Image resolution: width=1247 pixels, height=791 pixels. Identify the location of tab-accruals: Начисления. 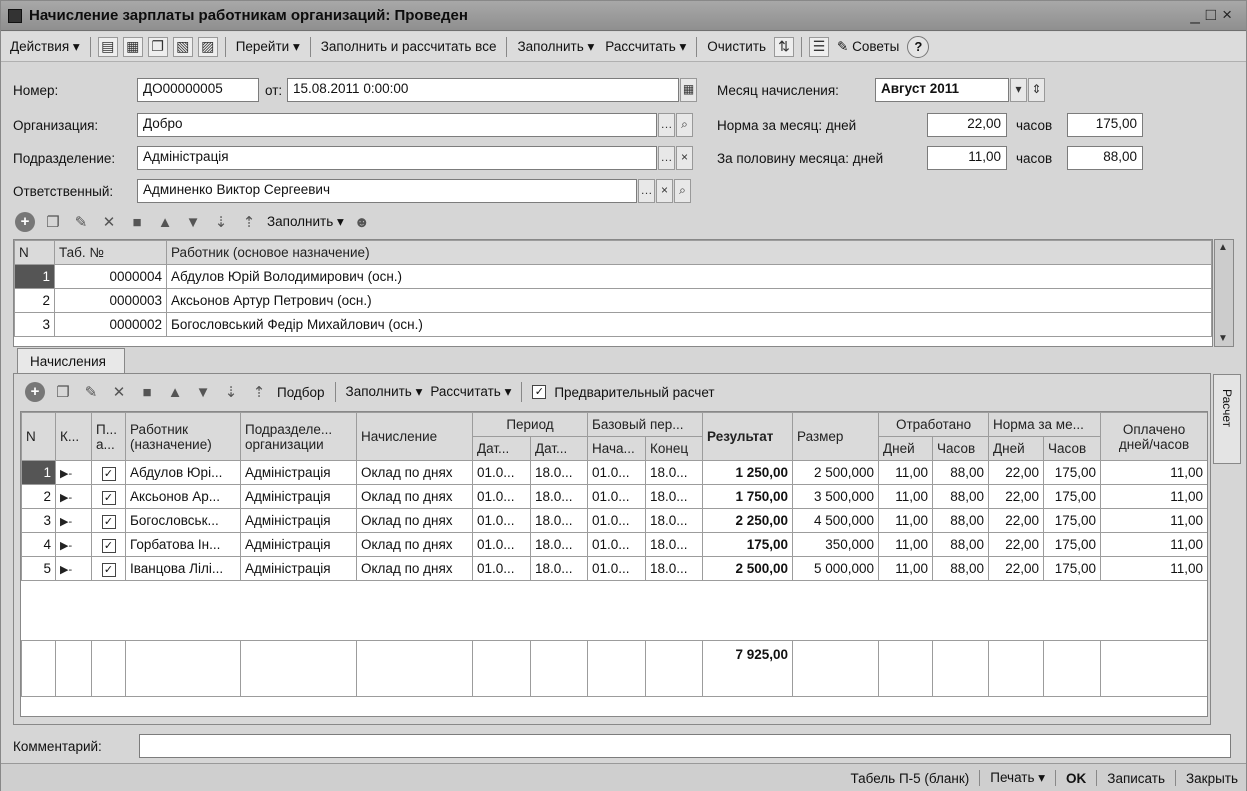
(71, 361).